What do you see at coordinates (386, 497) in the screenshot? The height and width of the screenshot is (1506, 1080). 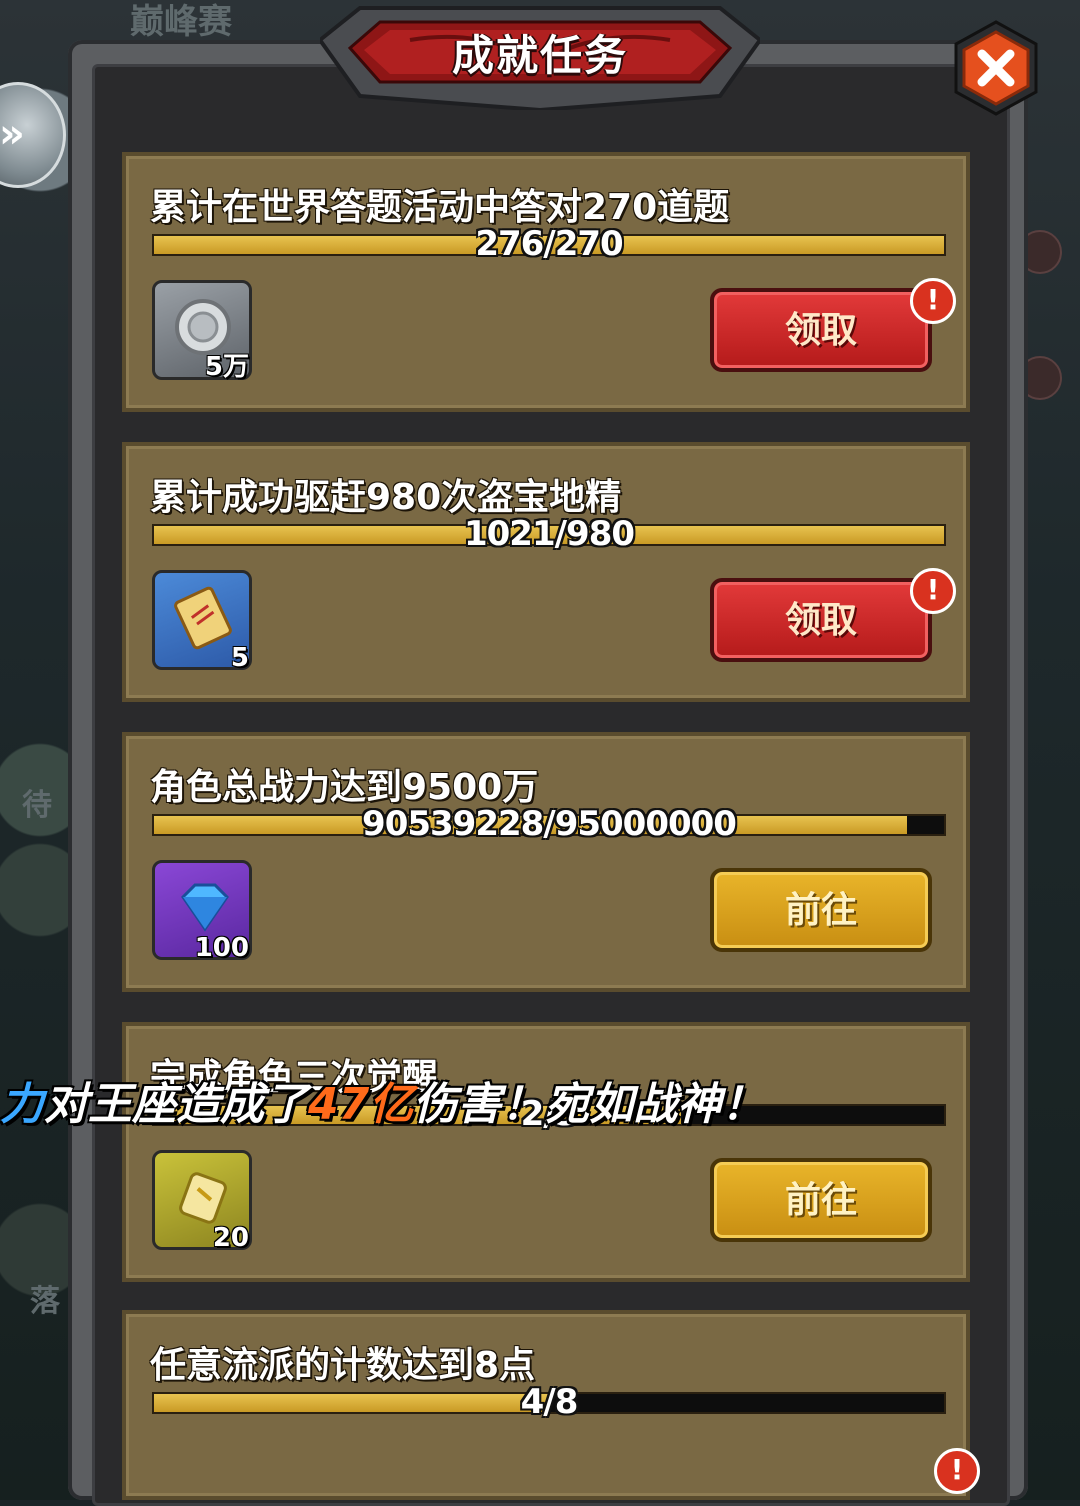 I see `task-title: 累计成功驱赶980次盗宝地精` at bounding box center [386, 497].